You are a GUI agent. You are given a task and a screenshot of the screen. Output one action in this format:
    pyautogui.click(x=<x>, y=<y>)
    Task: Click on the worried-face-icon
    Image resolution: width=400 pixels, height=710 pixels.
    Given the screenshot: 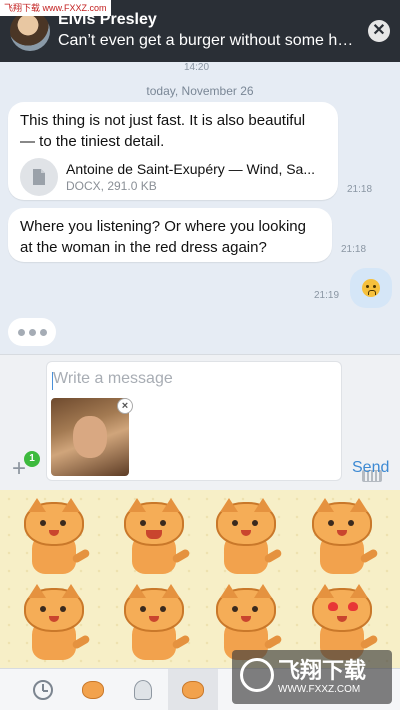 What is the action you would take?
    pyautogui.click(x=371, y=288)
    